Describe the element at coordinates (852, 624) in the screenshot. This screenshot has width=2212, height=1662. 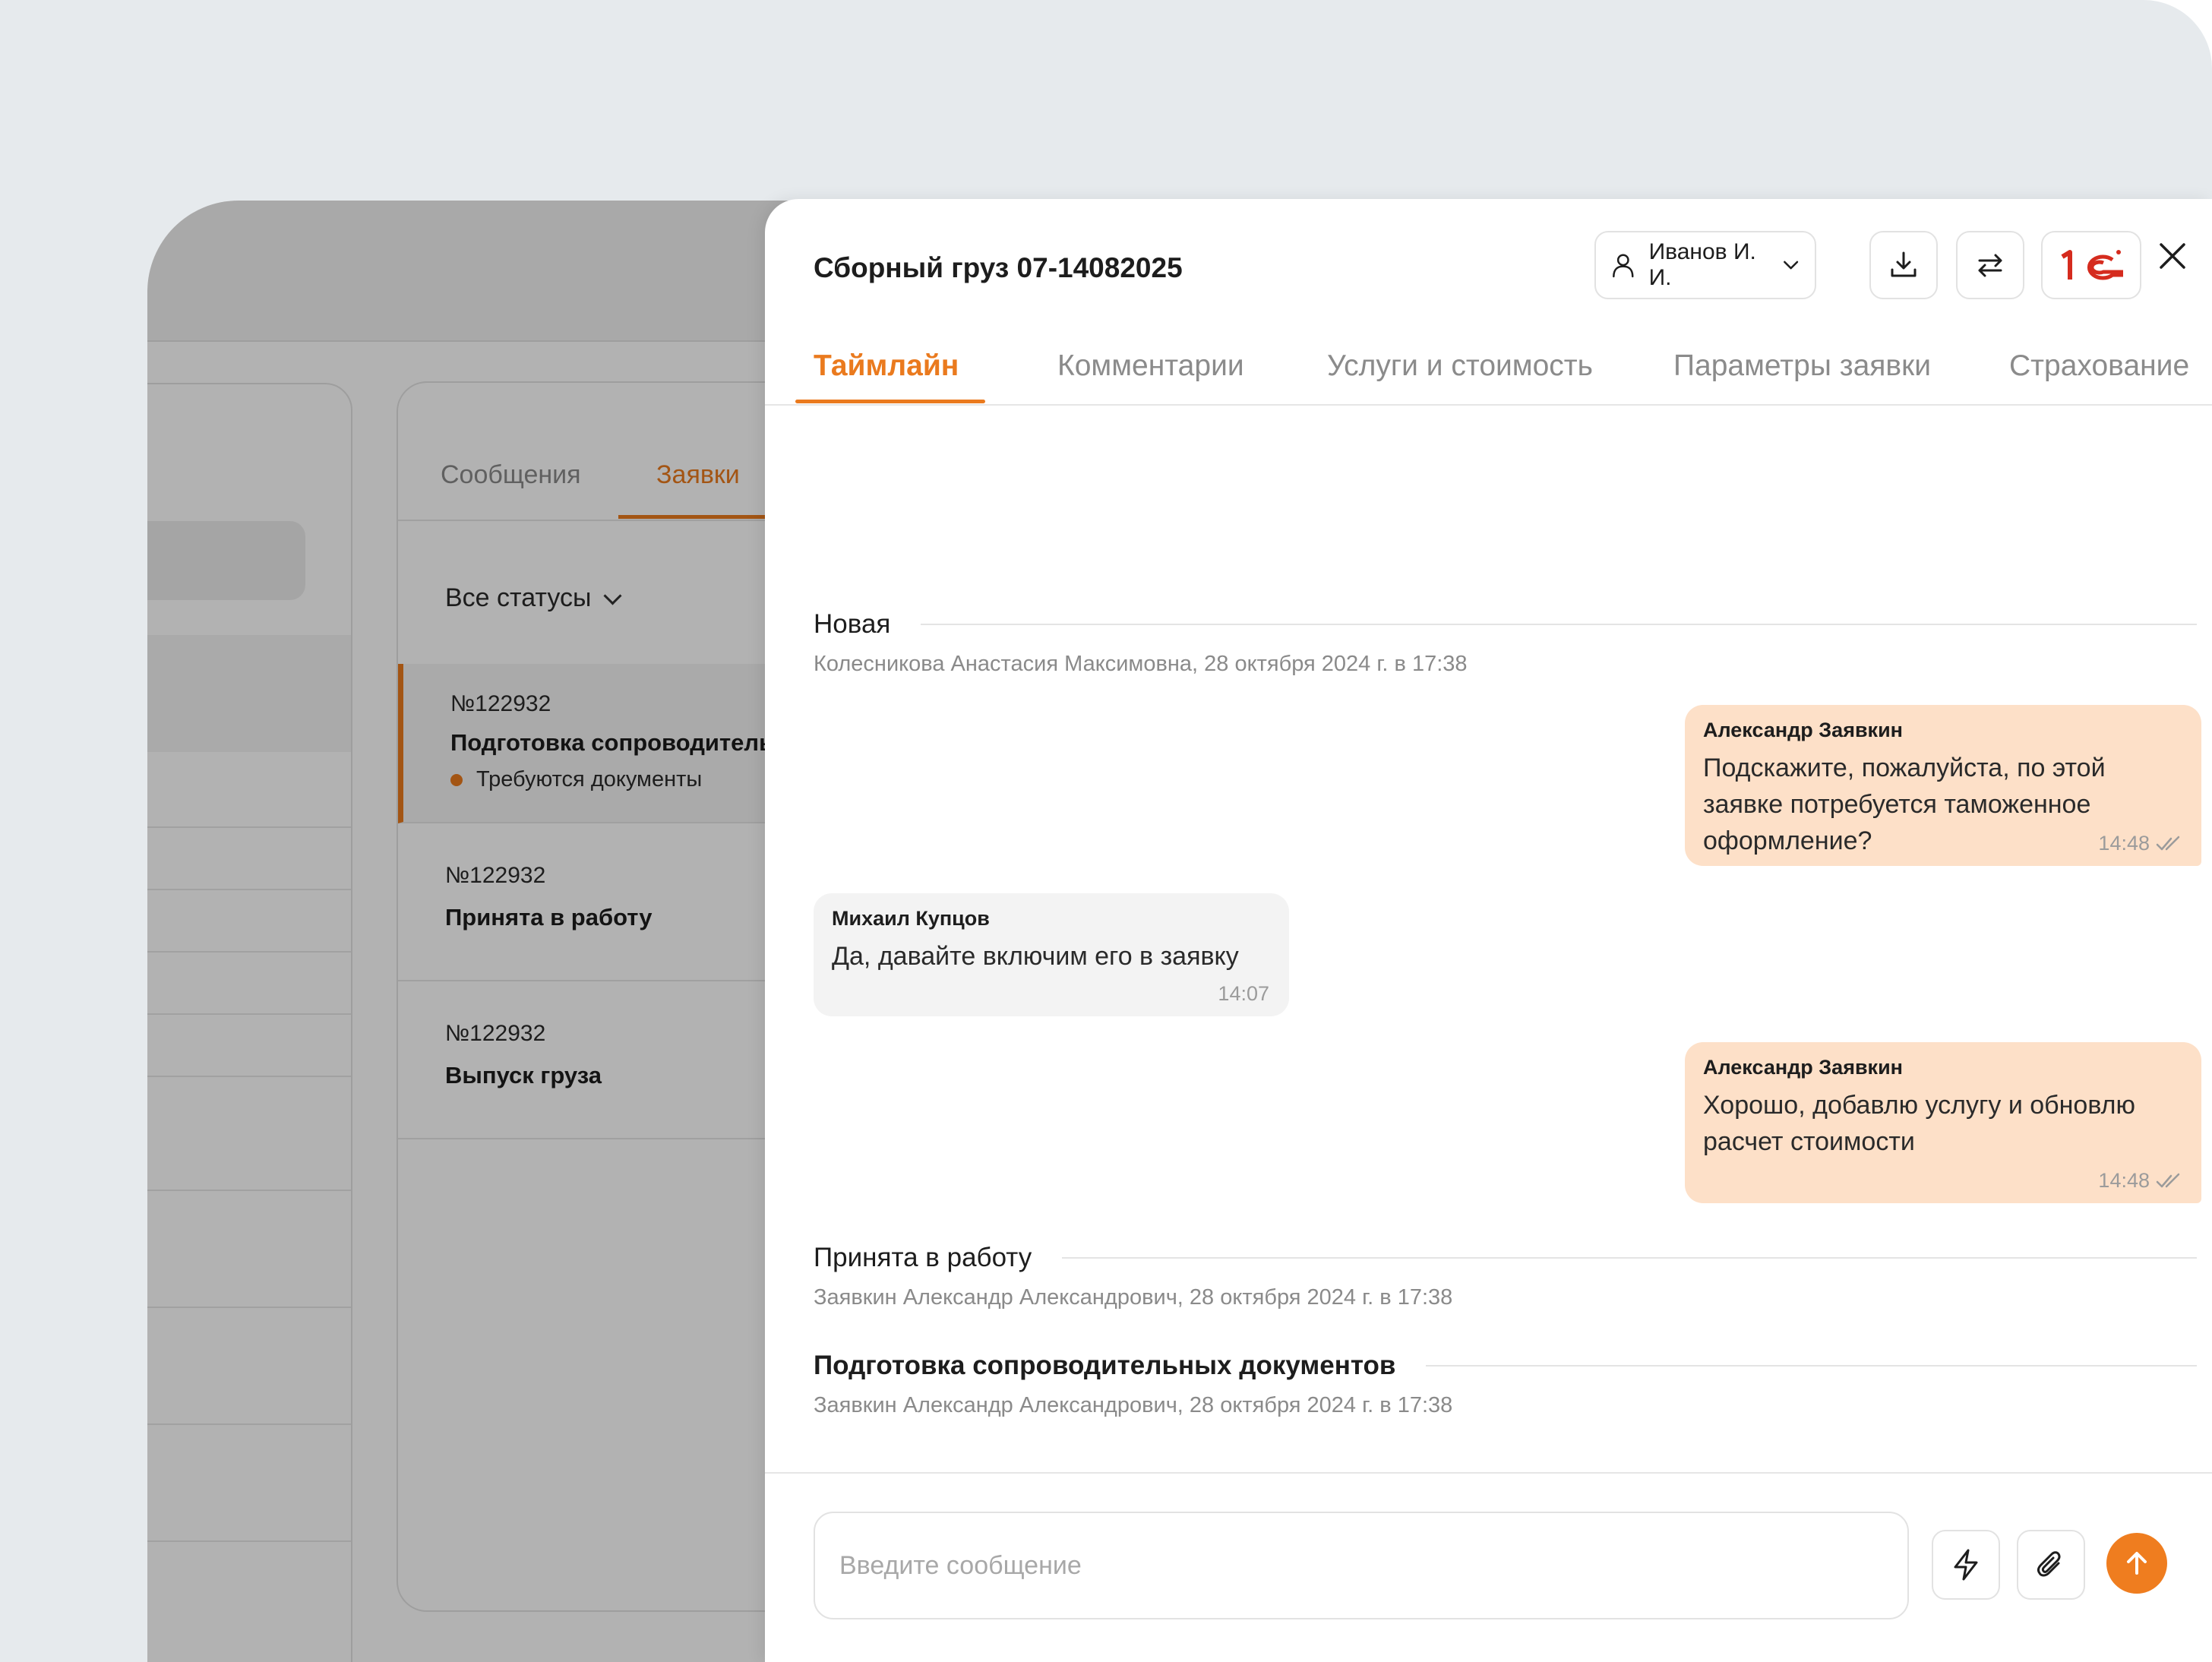
I see `status-label: Новая` at that location.